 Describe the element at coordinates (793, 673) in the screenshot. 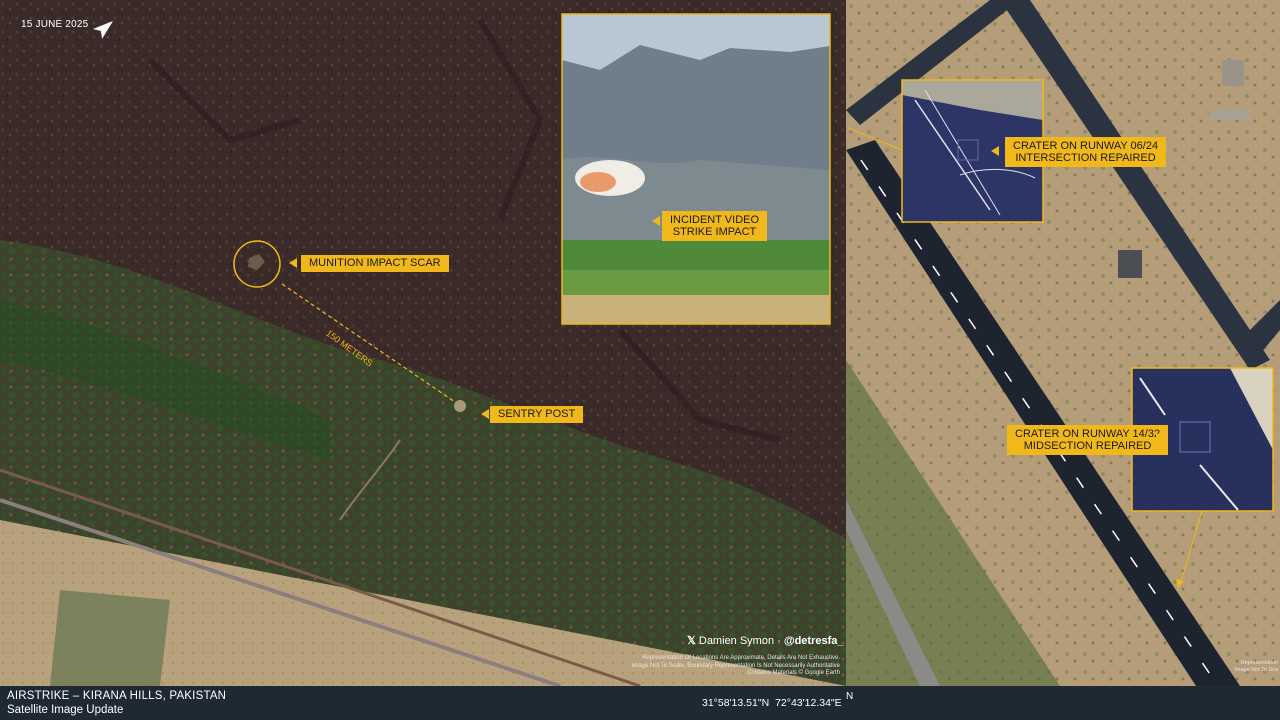

I see `disclaimer-line3: Contains Materials © Google Earth` at that location.